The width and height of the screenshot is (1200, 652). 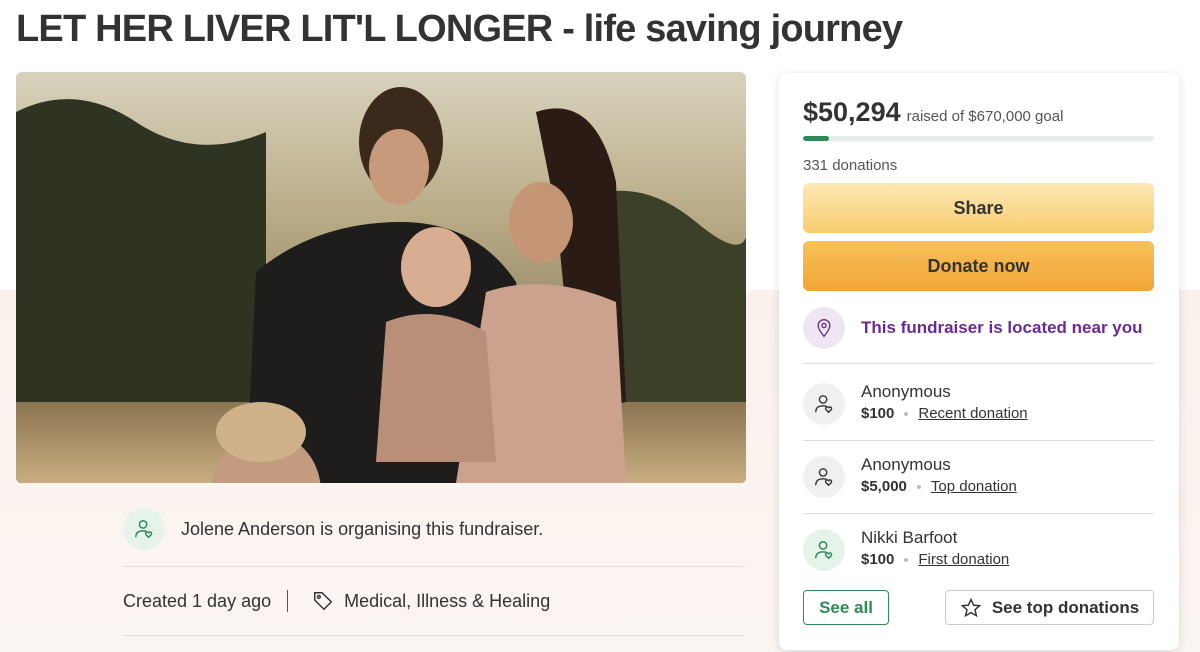 I want to click on recent-donation-link: Recent donation, so click(x=972, y=413).